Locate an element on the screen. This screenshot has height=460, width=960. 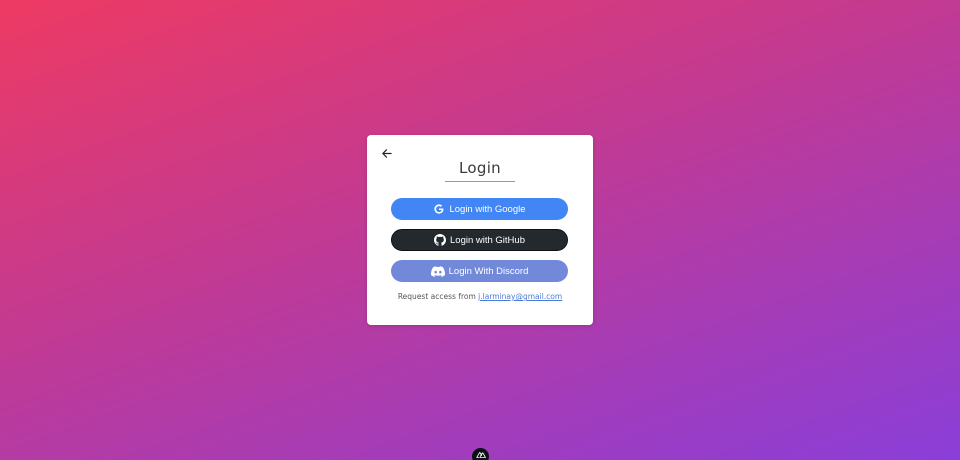
arrow-left-icon is located at coordinates (386, 153).